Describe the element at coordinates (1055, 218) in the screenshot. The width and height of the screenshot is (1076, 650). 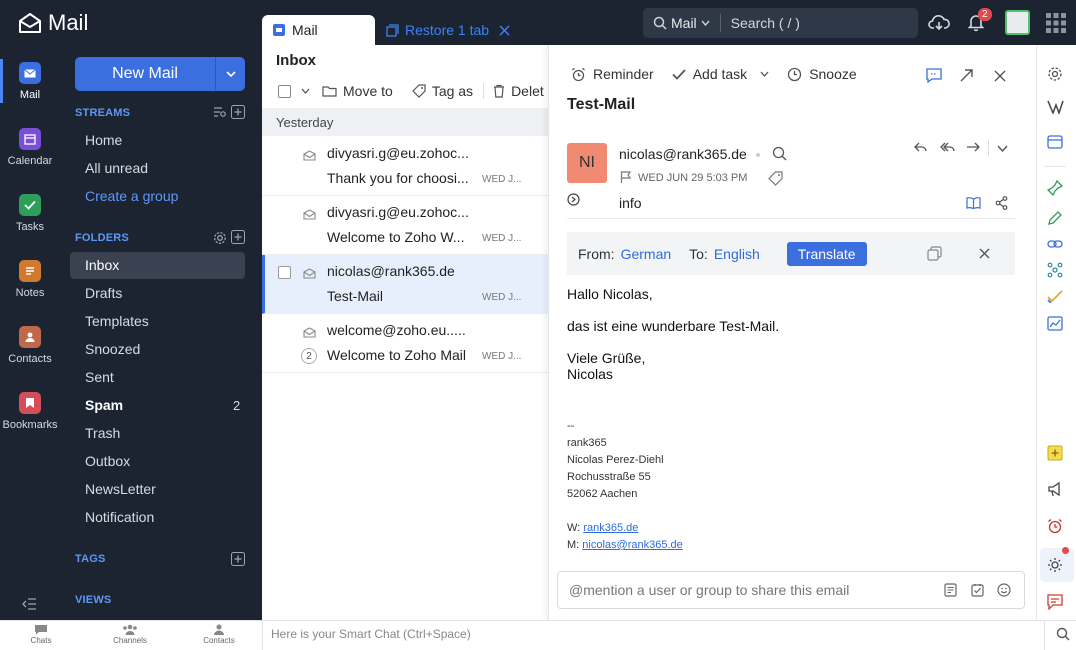
I see `integration-edit-icon` at that location.